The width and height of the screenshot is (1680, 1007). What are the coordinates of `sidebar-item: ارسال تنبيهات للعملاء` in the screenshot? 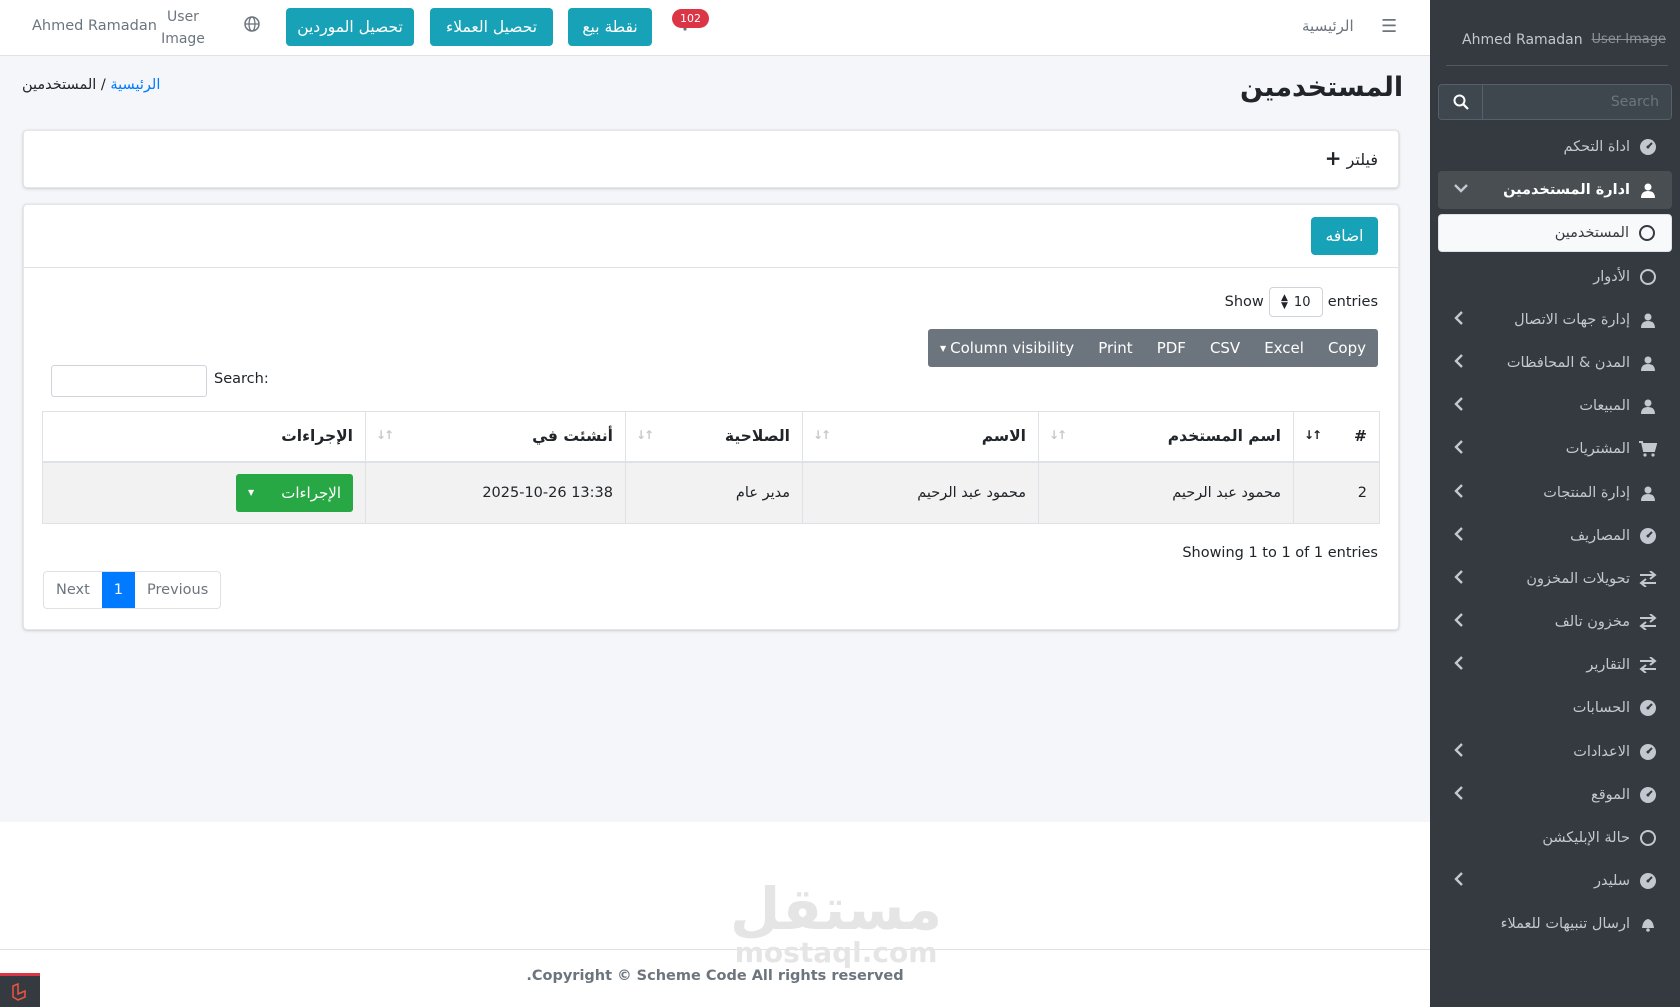 It's located at (1555, 924).